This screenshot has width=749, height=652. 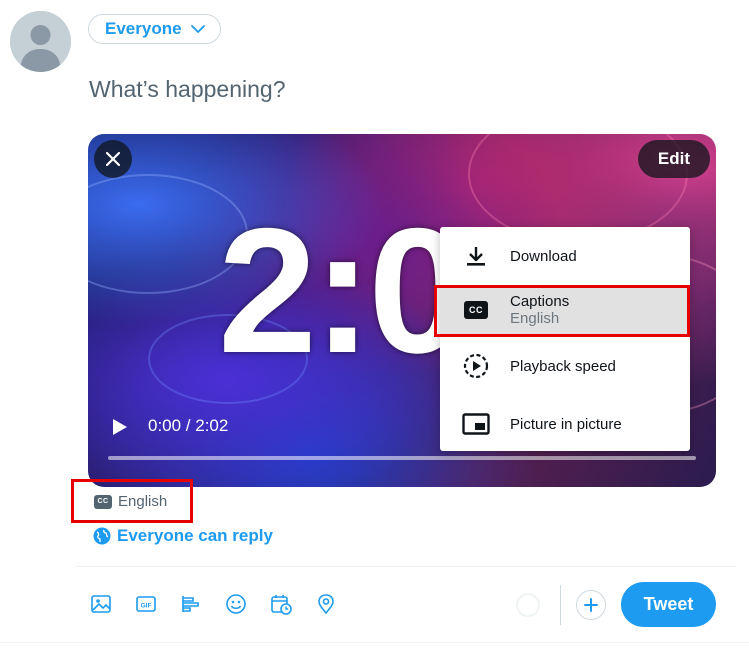 What do you see at coordinates (195, 535) in the screenshot?
I see `reply-setting-label: Everyone can reply` at bounding box center [195, 535].